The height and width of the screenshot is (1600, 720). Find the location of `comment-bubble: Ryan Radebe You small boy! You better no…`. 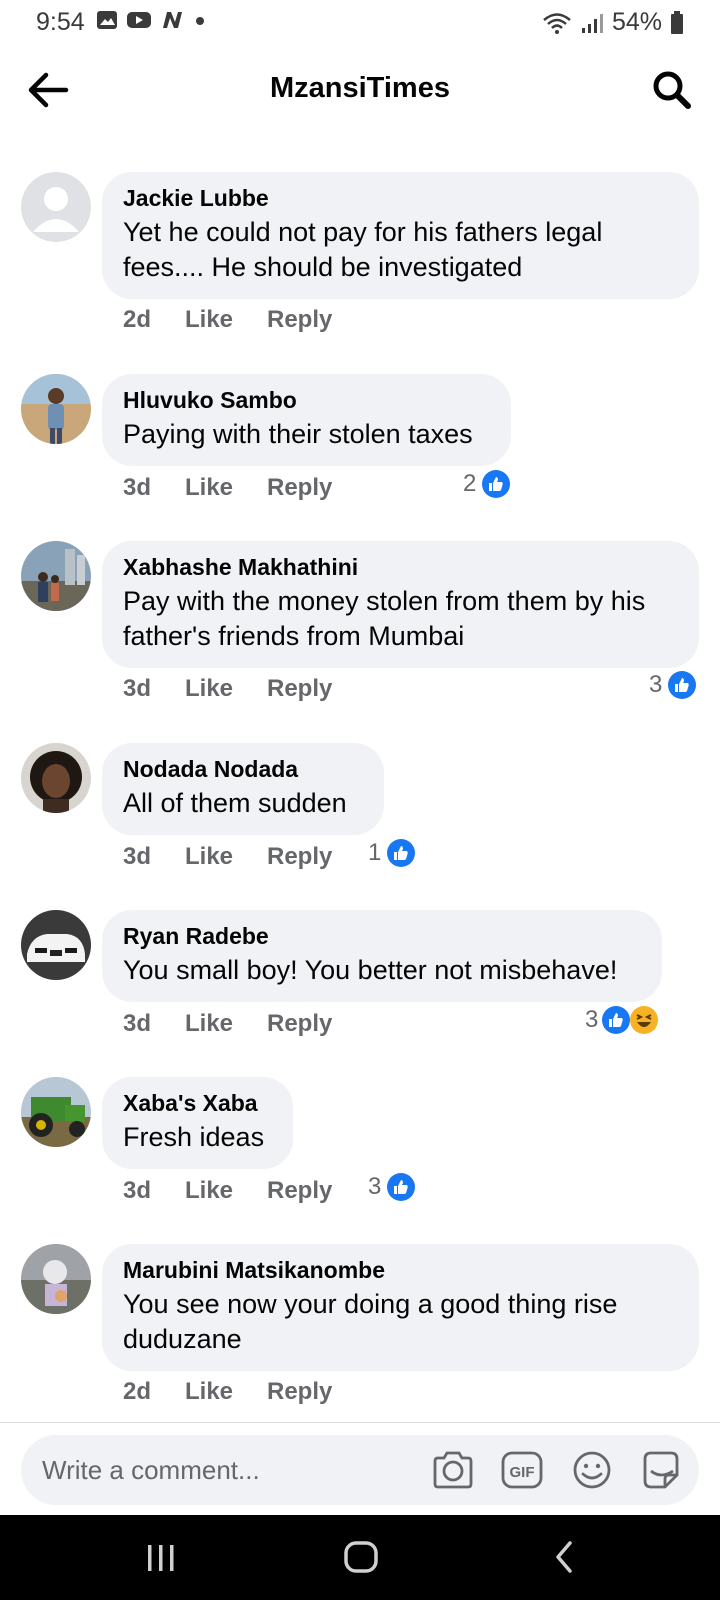

comment-bubble: Ryan Radebe You small boy! You better no… is located at coordinates (382, 956).